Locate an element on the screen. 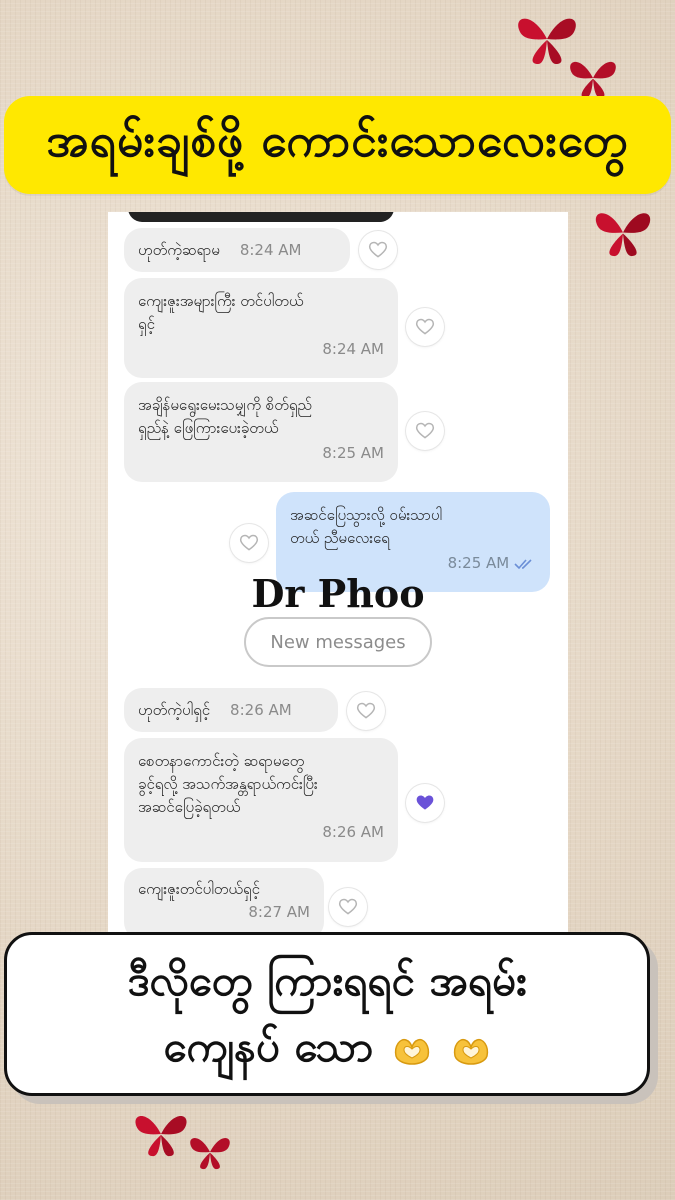 This screenshot has width=675, height=1200. message-text-line: အဆင်ပြေခဲ့ရတယ် is located at coordinates (189, 807).